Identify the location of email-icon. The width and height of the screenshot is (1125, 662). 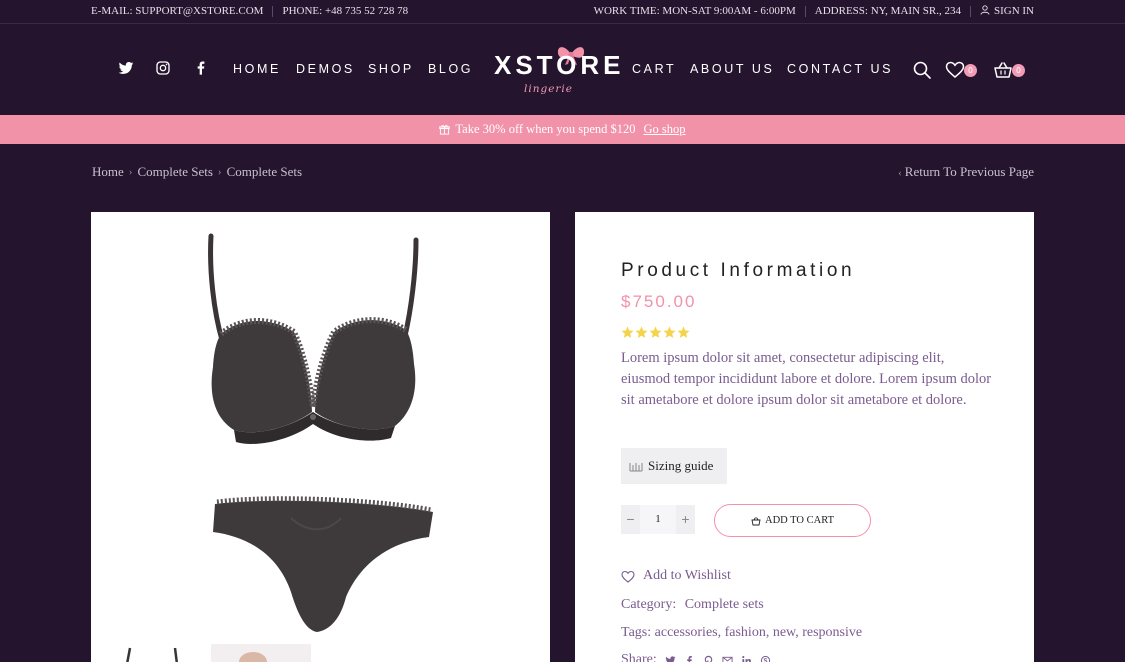
(727, 658).